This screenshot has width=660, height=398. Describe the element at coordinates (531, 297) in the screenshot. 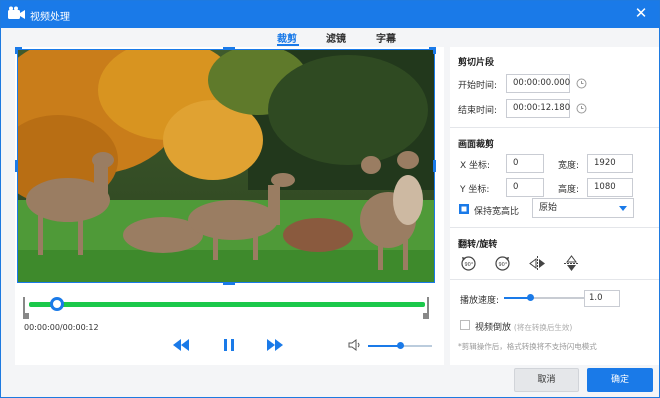

I see `speed-knob` at that location.